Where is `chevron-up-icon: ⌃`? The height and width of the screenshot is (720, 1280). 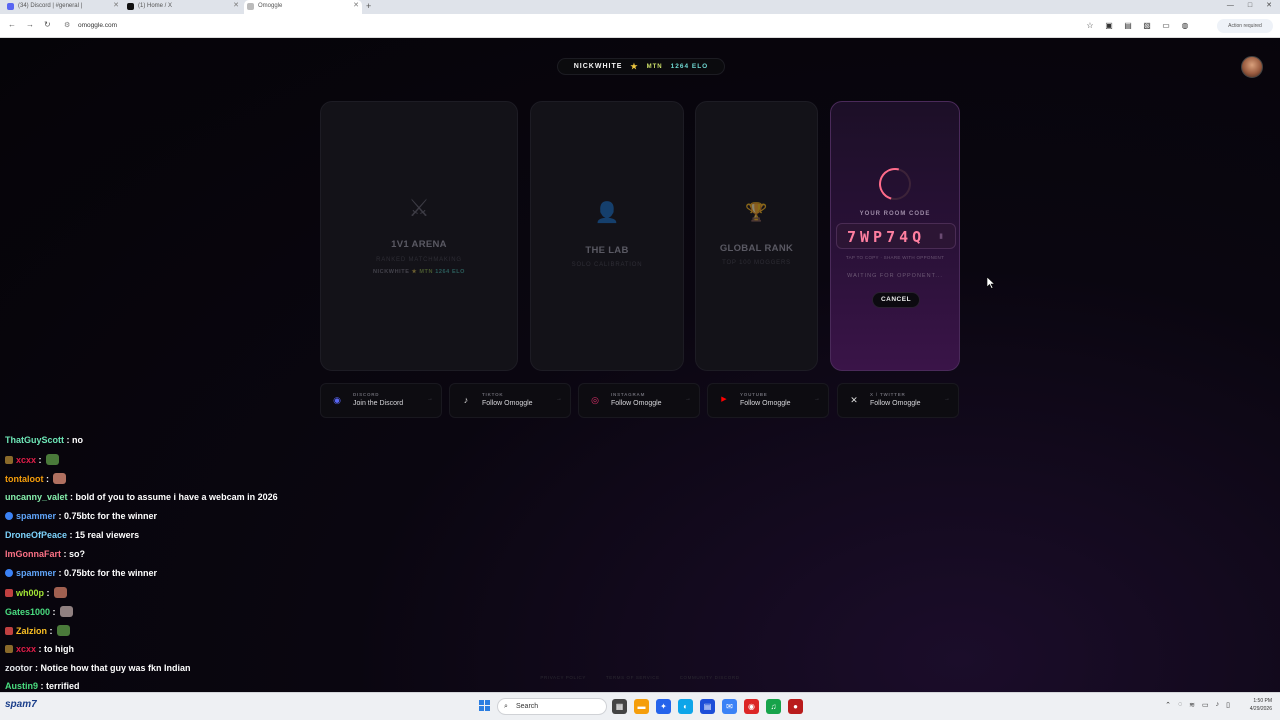 chevron-up-icon: ⌃ is located at coordinates (1168, 705).